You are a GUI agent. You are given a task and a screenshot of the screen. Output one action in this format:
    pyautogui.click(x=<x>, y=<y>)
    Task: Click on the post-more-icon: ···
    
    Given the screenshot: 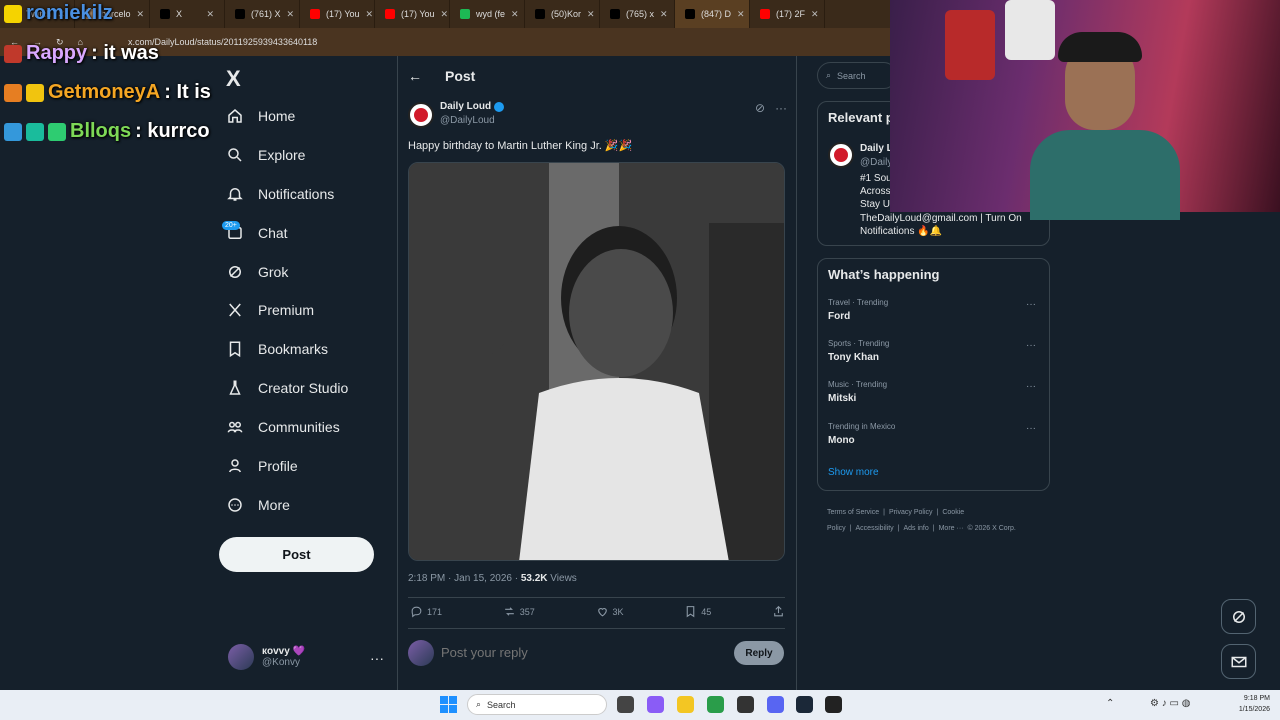 What is the action you would take?
    pyautogui.click(x=781, y=108)
    